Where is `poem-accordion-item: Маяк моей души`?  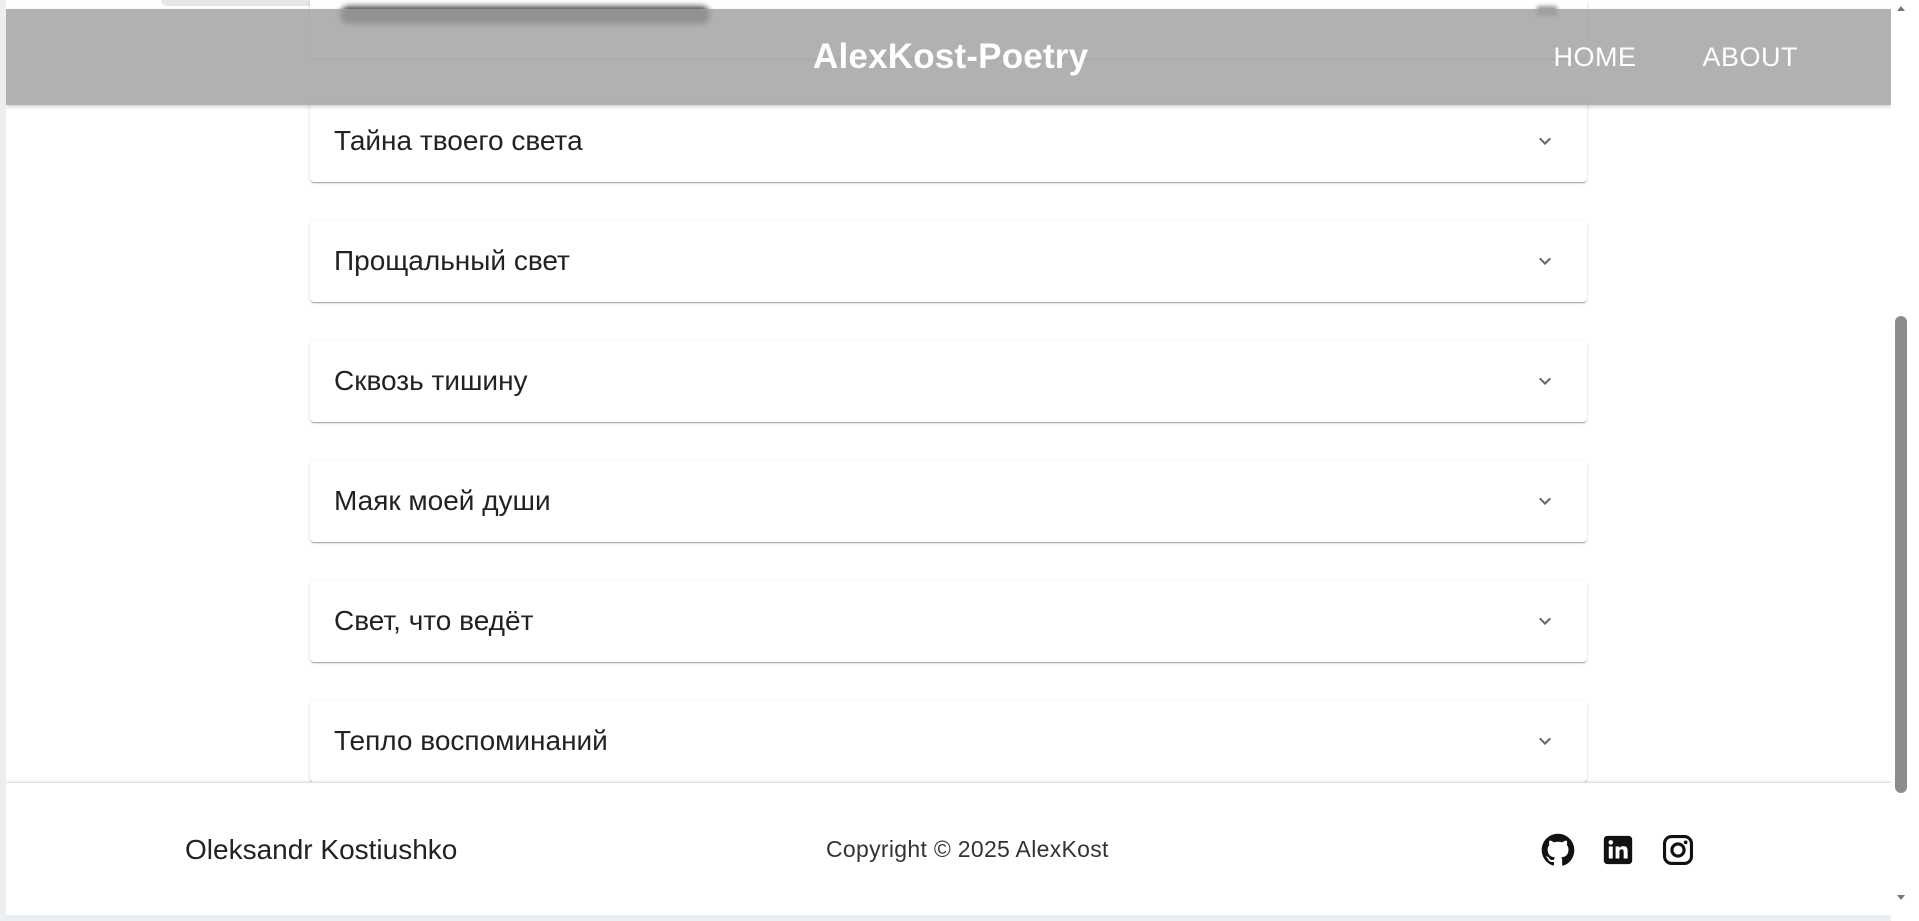 poem-accordion-item: Маяк моей души is located at coordinates (948, 501).